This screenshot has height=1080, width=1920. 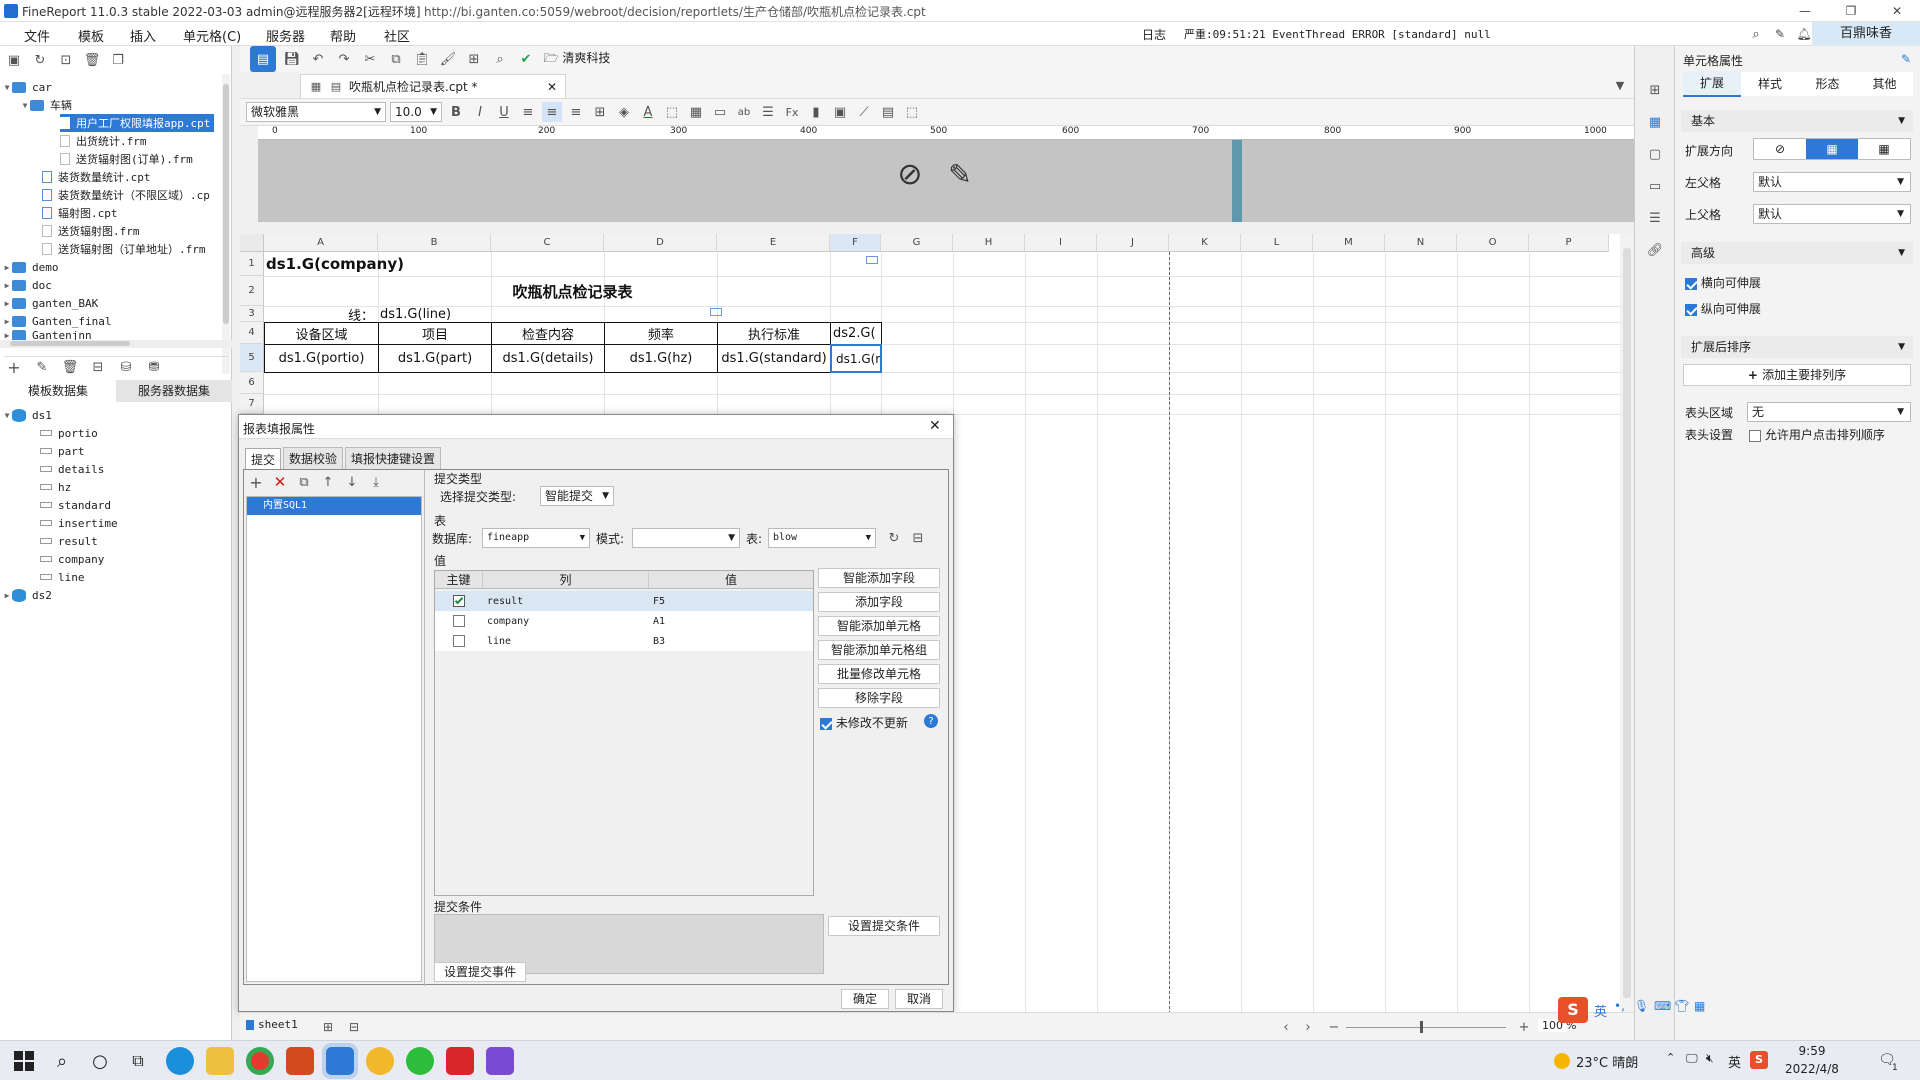 I want to click on menu-server: 服务器, so click(x=285, y=35).